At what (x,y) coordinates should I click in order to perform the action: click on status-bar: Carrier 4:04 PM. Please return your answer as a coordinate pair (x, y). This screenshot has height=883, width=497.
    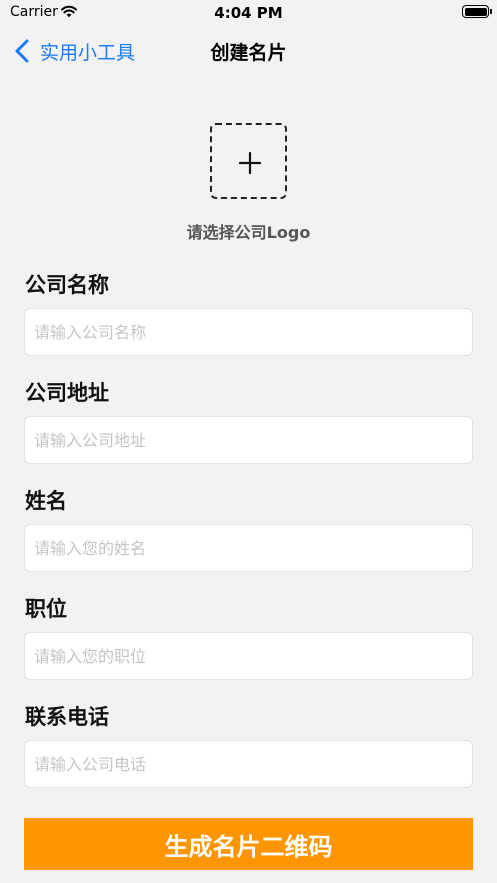
    Looking at the image, I should click on (248, 13).